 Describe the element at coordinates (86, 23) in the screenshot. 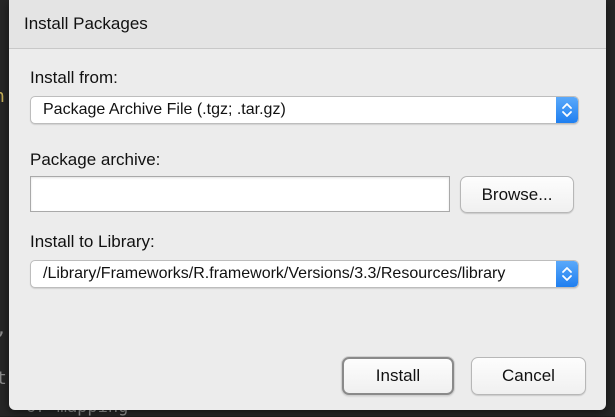

I see `dialog-title: Install Packages` at that location.